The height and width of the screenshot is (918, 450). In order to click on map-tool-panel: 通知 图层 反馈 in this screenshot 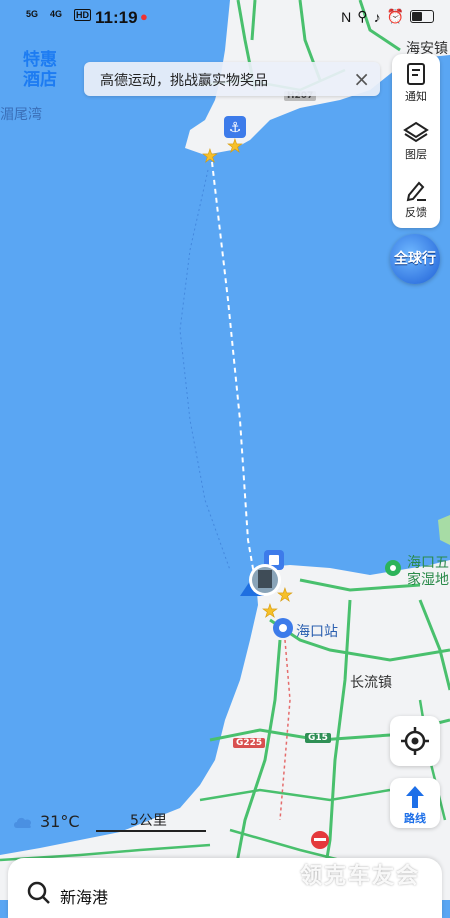, I will do `click(416, 141)`.